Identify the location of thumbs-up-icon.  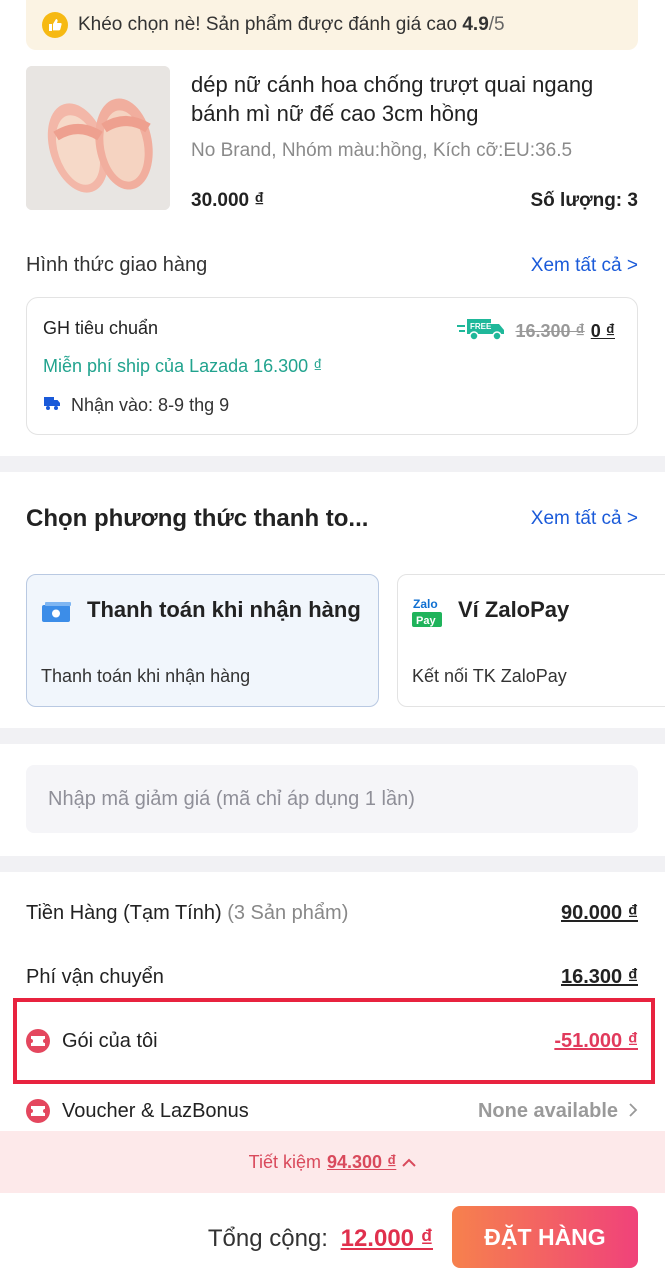
(55, 25).